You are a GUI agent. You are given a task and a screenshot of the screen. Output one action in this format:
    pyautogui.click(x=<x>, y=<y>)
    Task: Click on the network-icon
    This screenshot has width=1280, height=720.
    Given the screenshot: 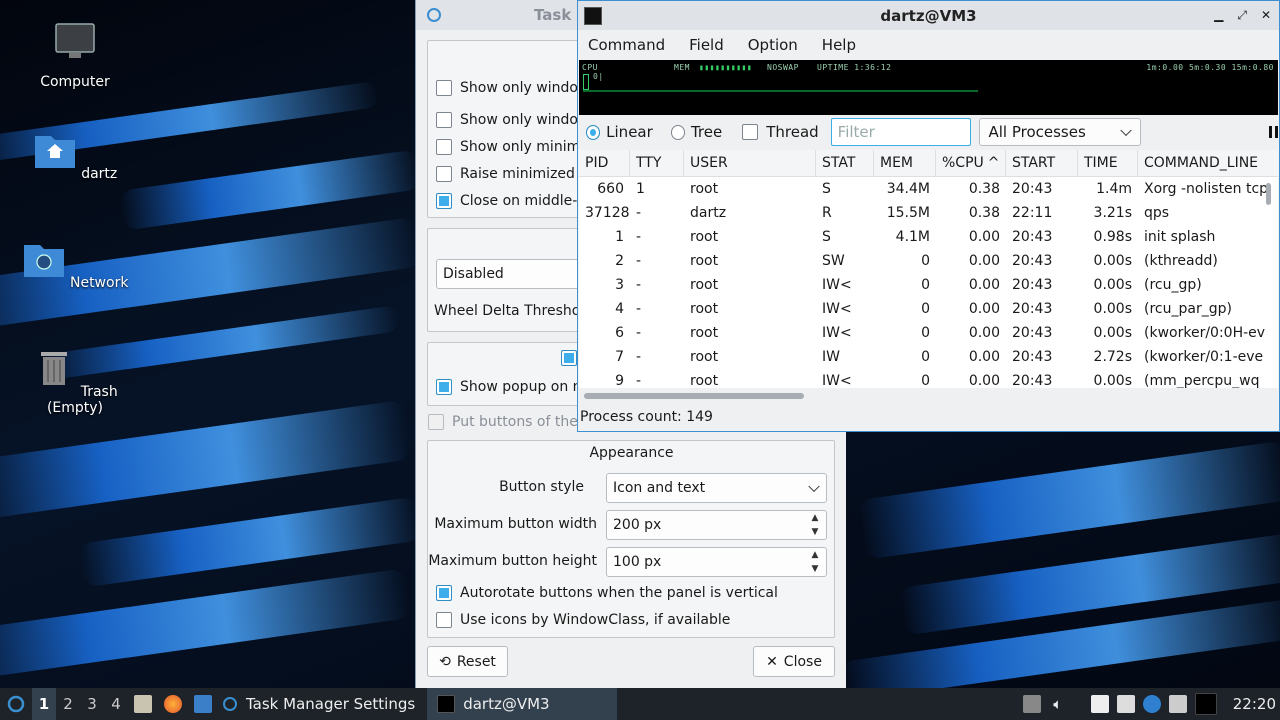 What is the action you would take?
    pyautogui.click(x=1177, y=704)
    